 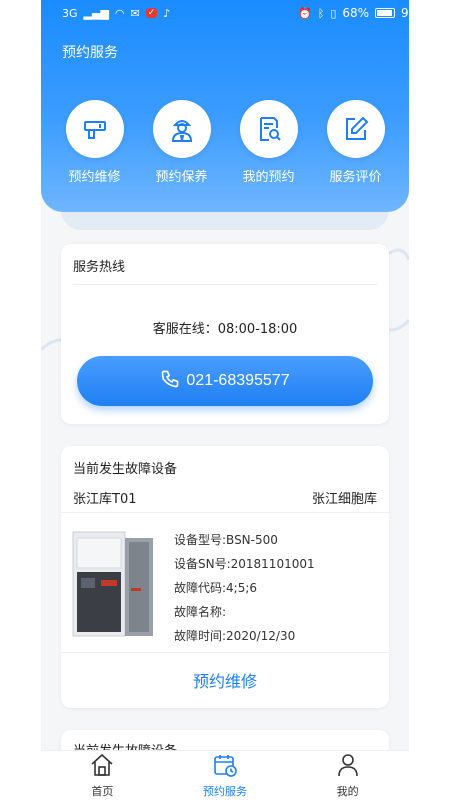 I want to click on fault-time: 故障时间:2020/12/30, so click(x=235, y=636).